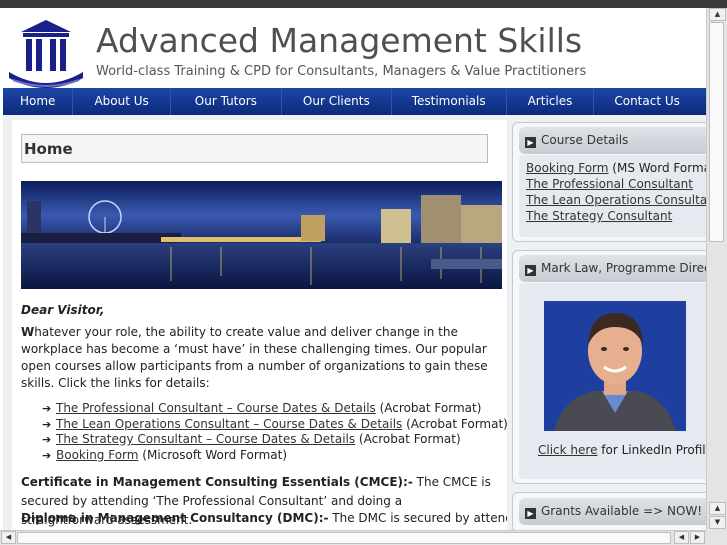 The width and height of the screenshot is (727, 545). What do you see at coordinates (122, 101) in the screenshot?
I see `nav-item-about-us: About Us` at bounding box center [122, 101].